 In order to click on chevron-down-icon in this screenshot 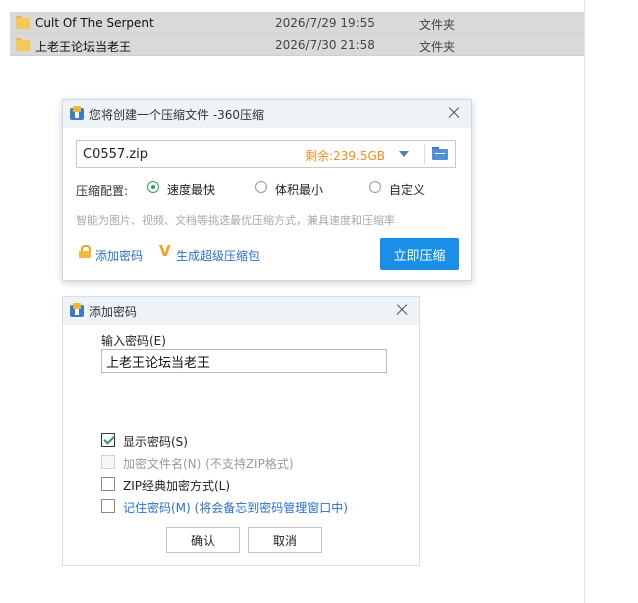, I will do `click(404, 154)`.